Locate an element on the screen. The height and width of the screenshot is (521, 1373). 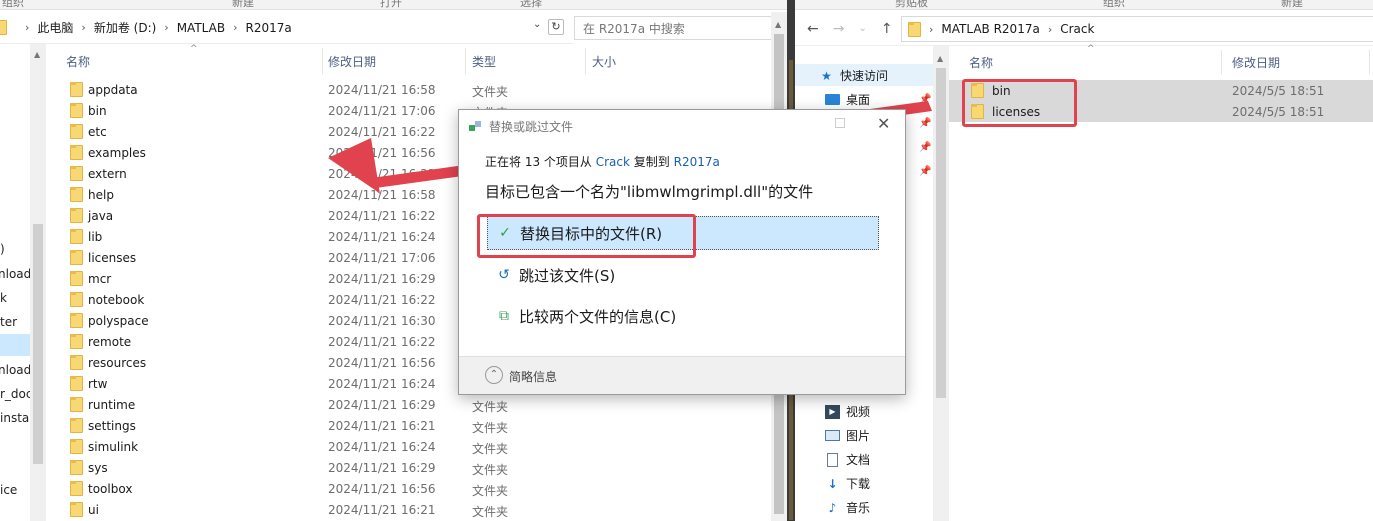
nav-item-desktop: 桌面 is located at coordinates (847, 99).